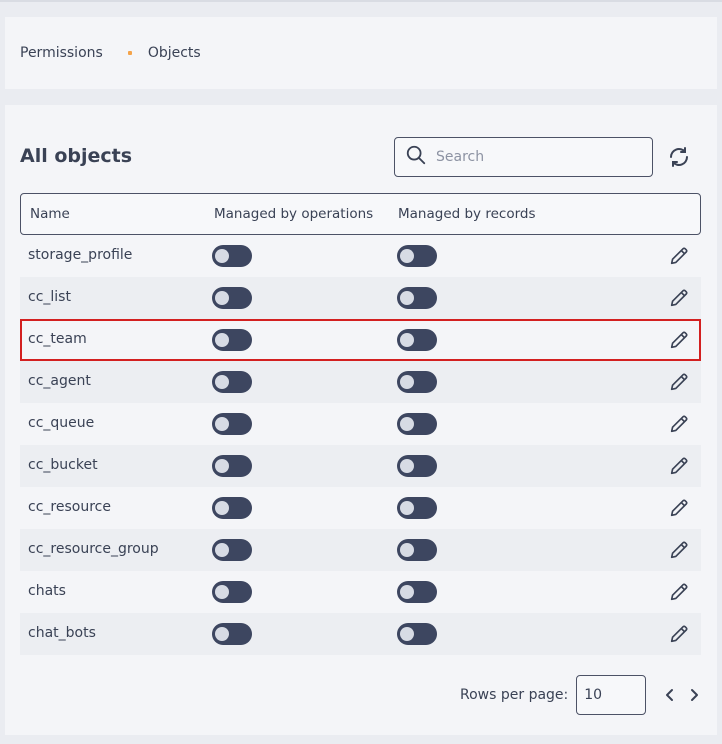  What do you see at coordinates (93, 549) in the screenshot?
I see `object-name: cc_resource_group` at bounding box center [93, 549].